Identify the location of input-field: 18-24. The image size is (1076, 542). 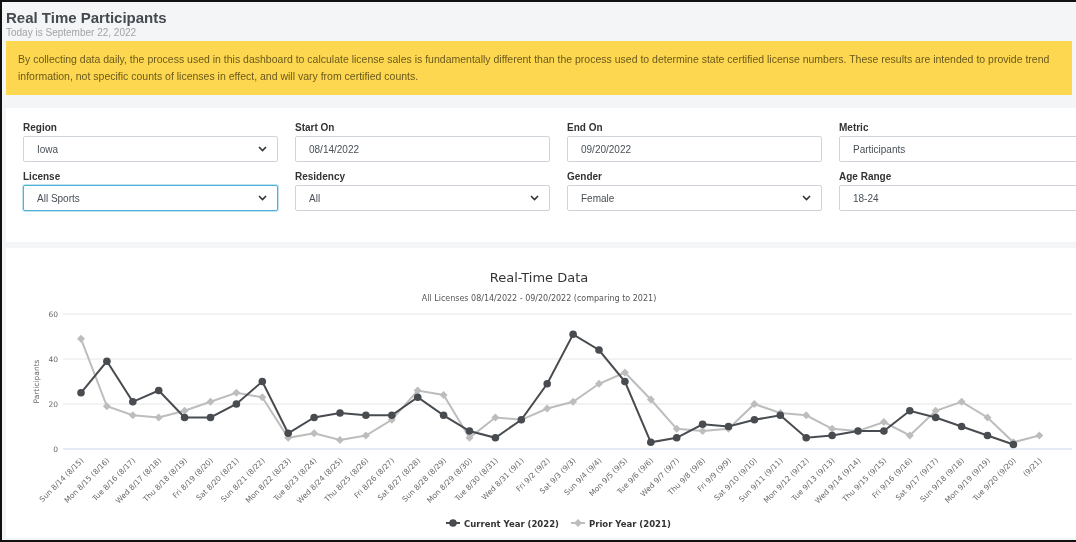
(957, 198).